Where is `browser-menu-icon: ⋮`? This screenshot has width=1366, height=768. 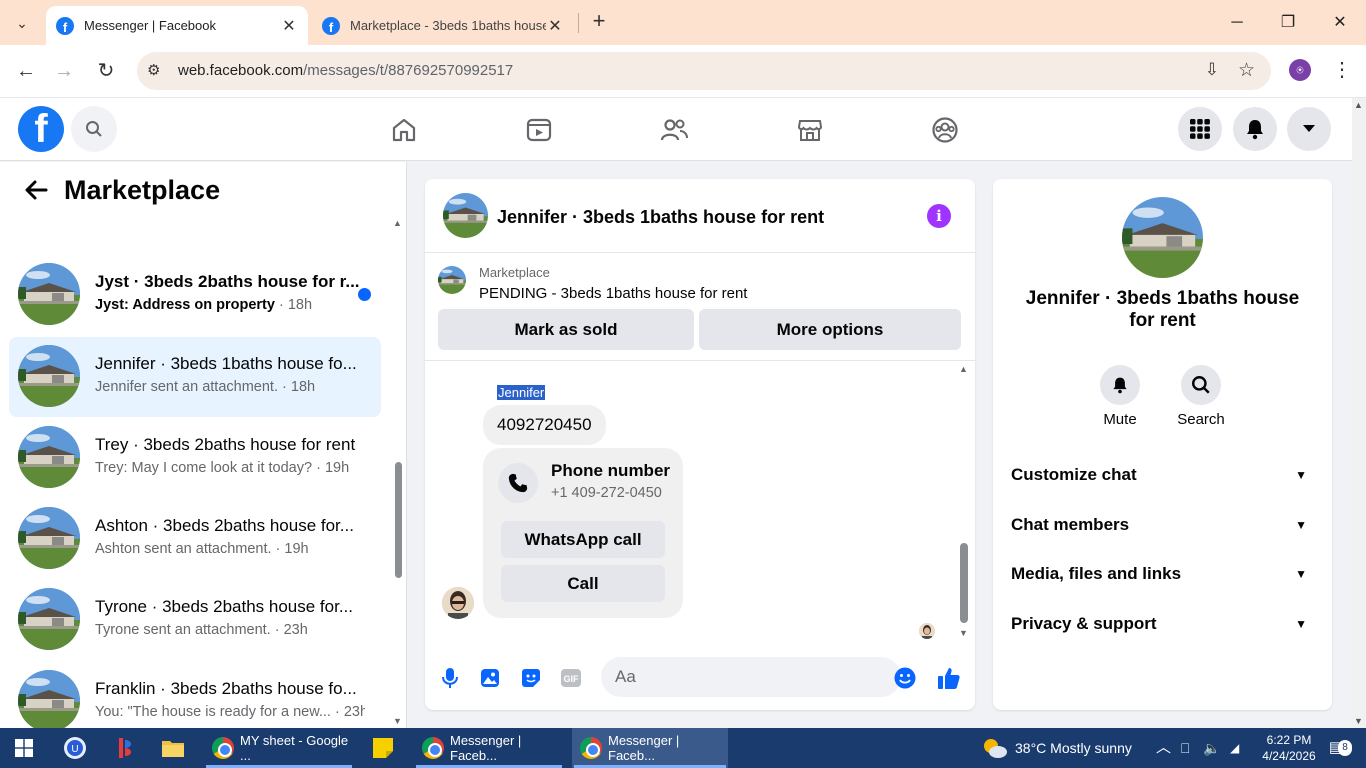
browser-menu-icon: ⋮ is located at coordinates (1342, 69).